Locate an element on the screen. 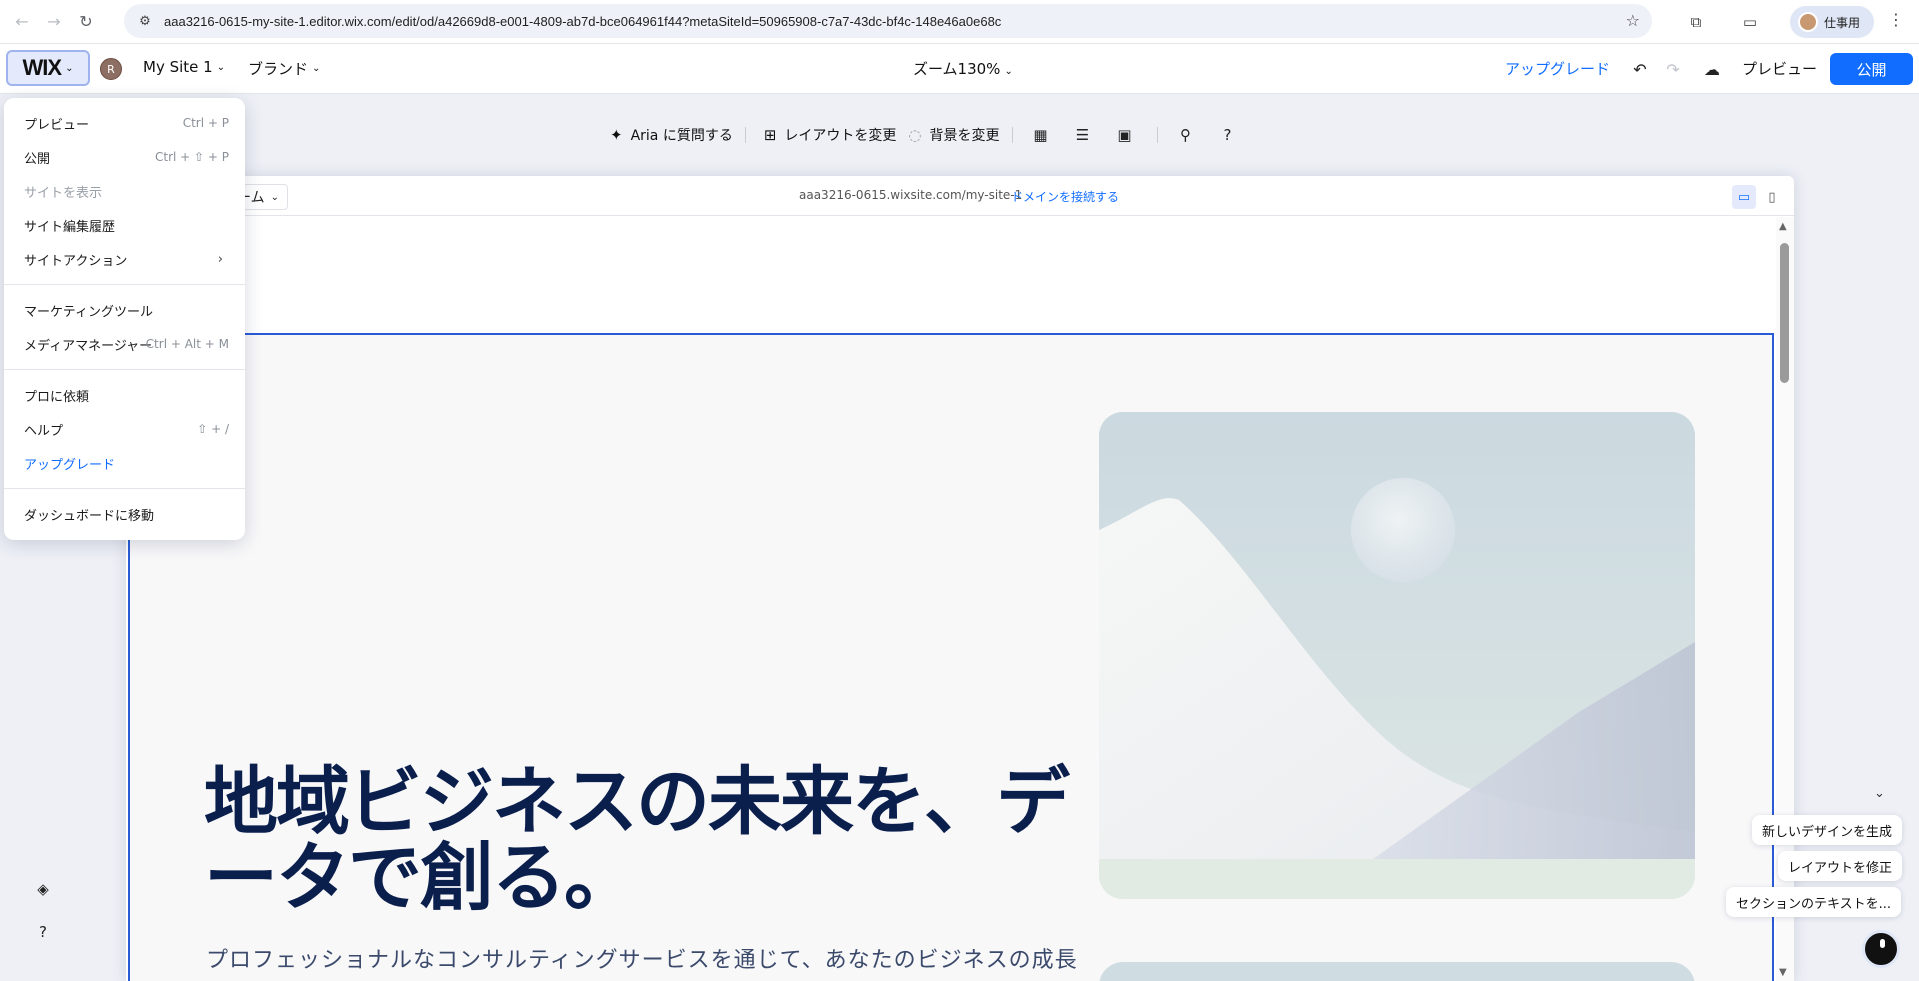  redo-icon: ↷ is located at coordinates (1673, 69).